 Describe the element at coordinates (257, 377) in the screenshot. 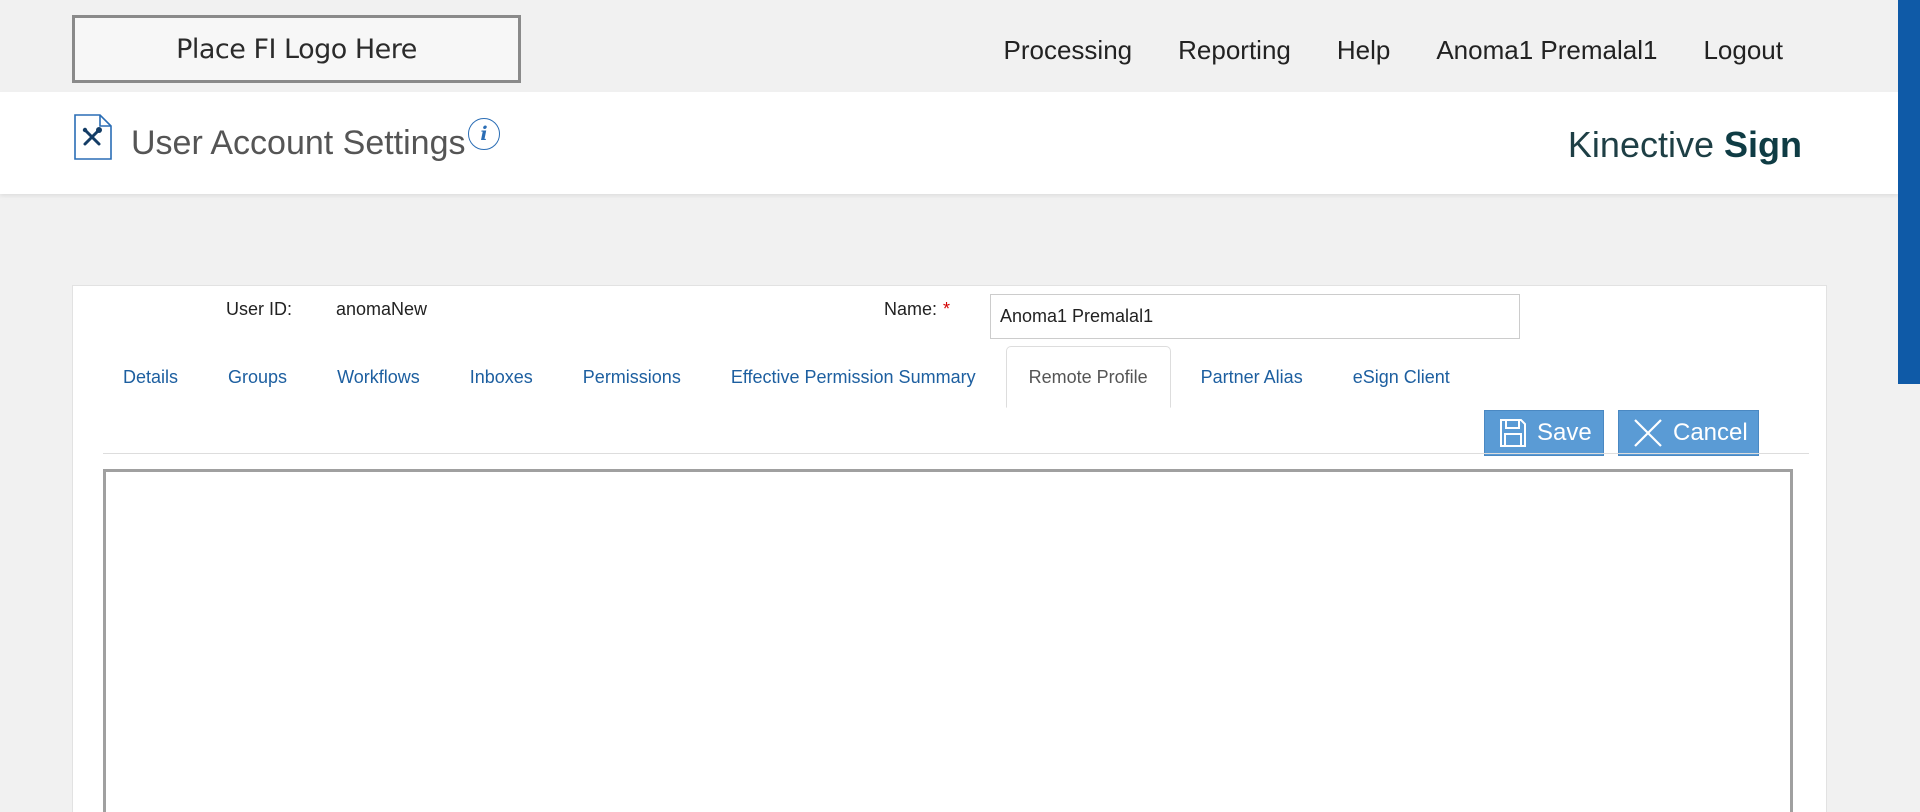

I see `tab-groups: Groups` at that location.